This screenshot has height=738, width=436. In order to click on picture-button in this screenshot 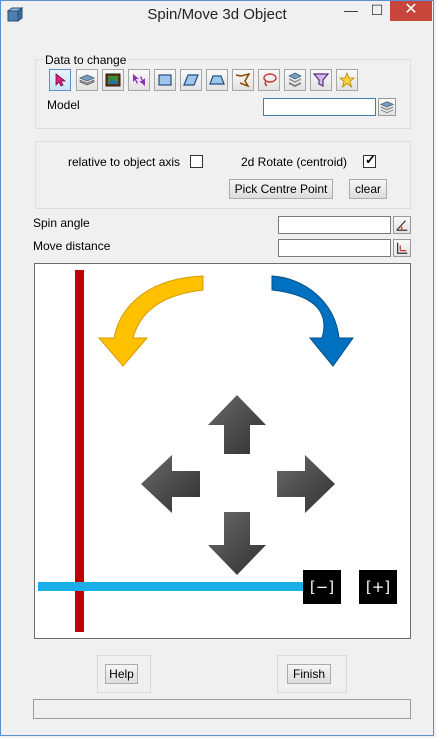, I will do `click(113, 80)`.